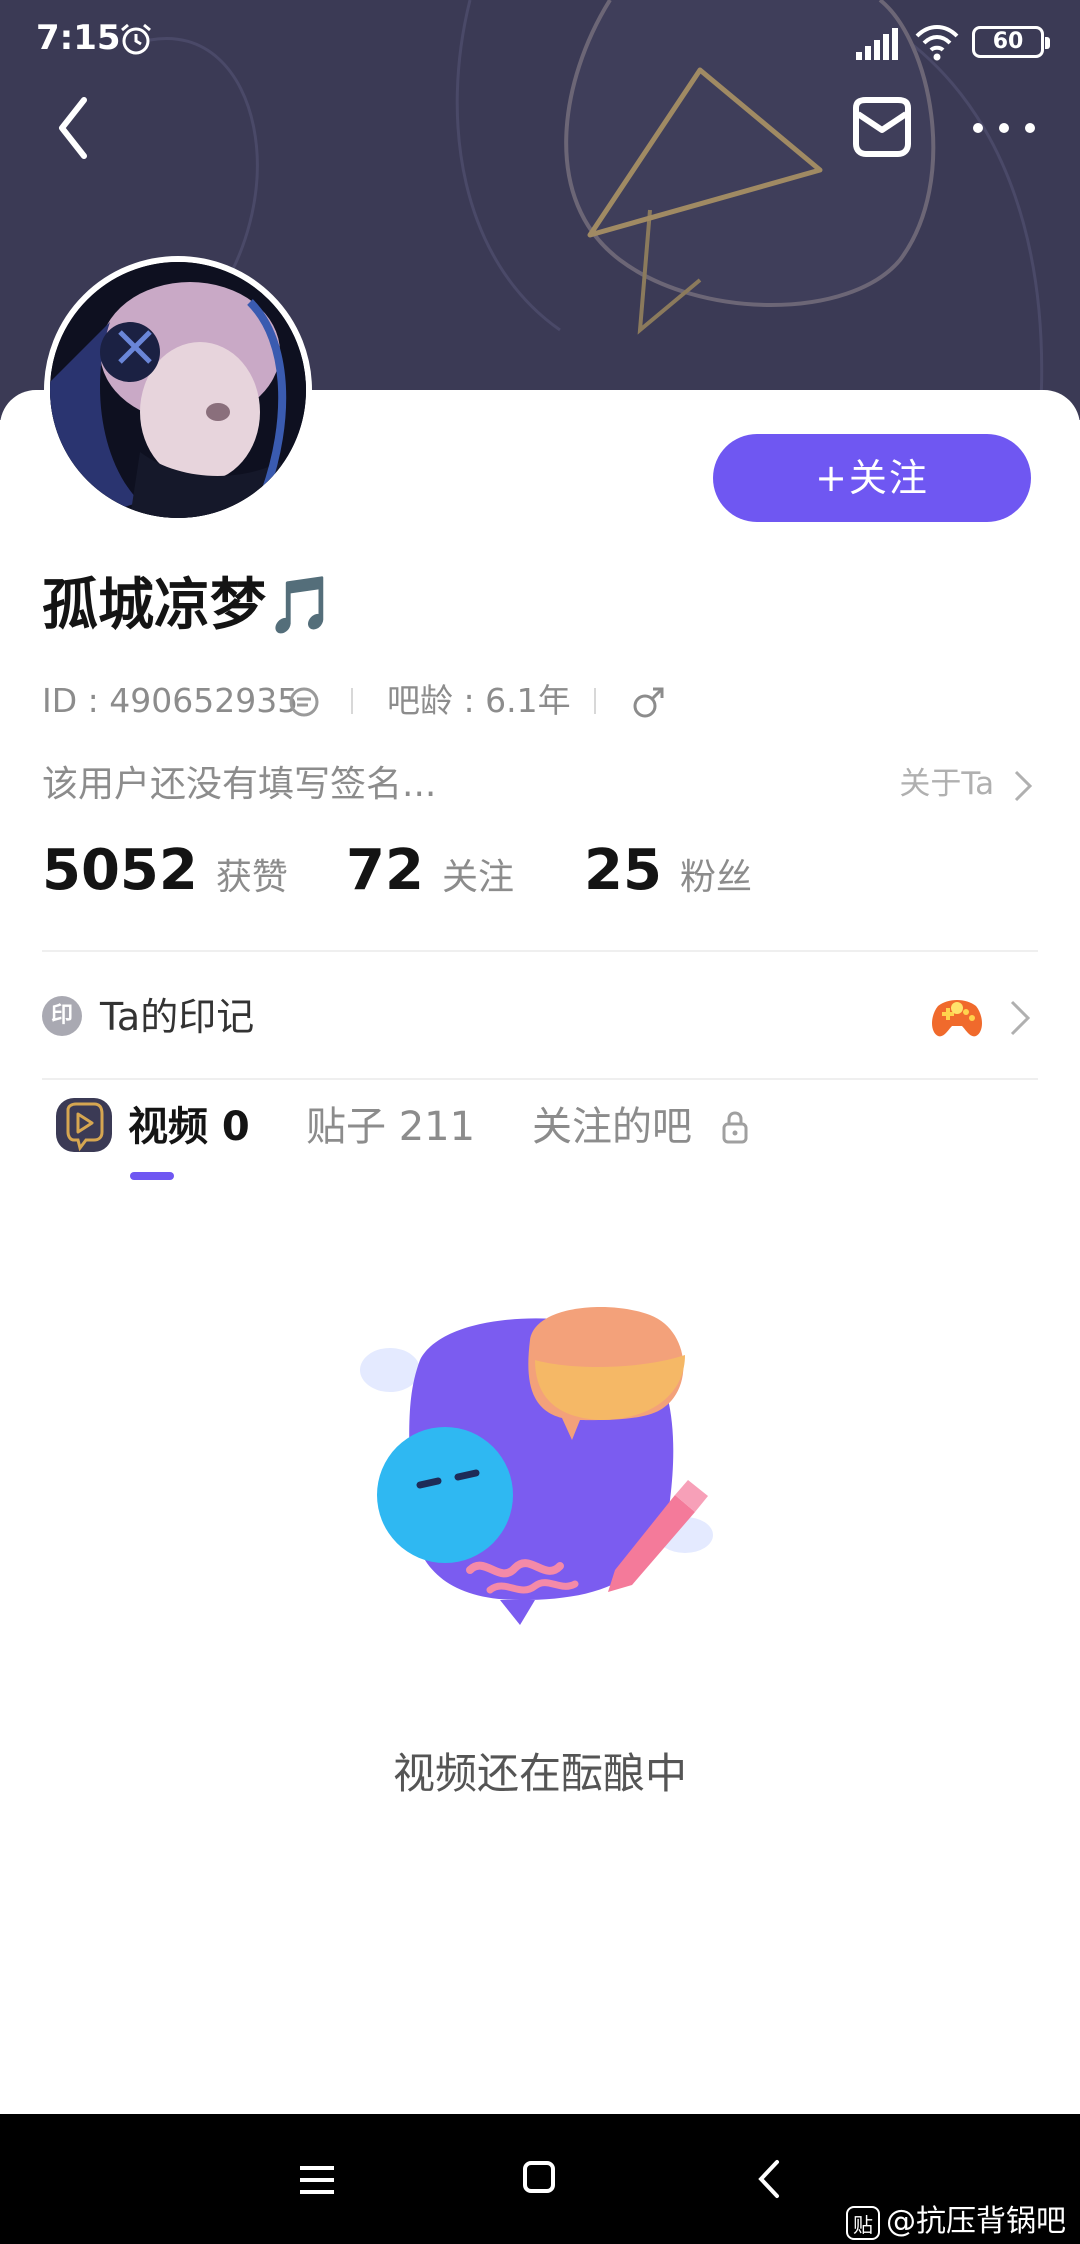  What do you see at coordinates (78, 38) in the screenshot?
I see `status-time: 7:15` at bounding box center [78, 38].